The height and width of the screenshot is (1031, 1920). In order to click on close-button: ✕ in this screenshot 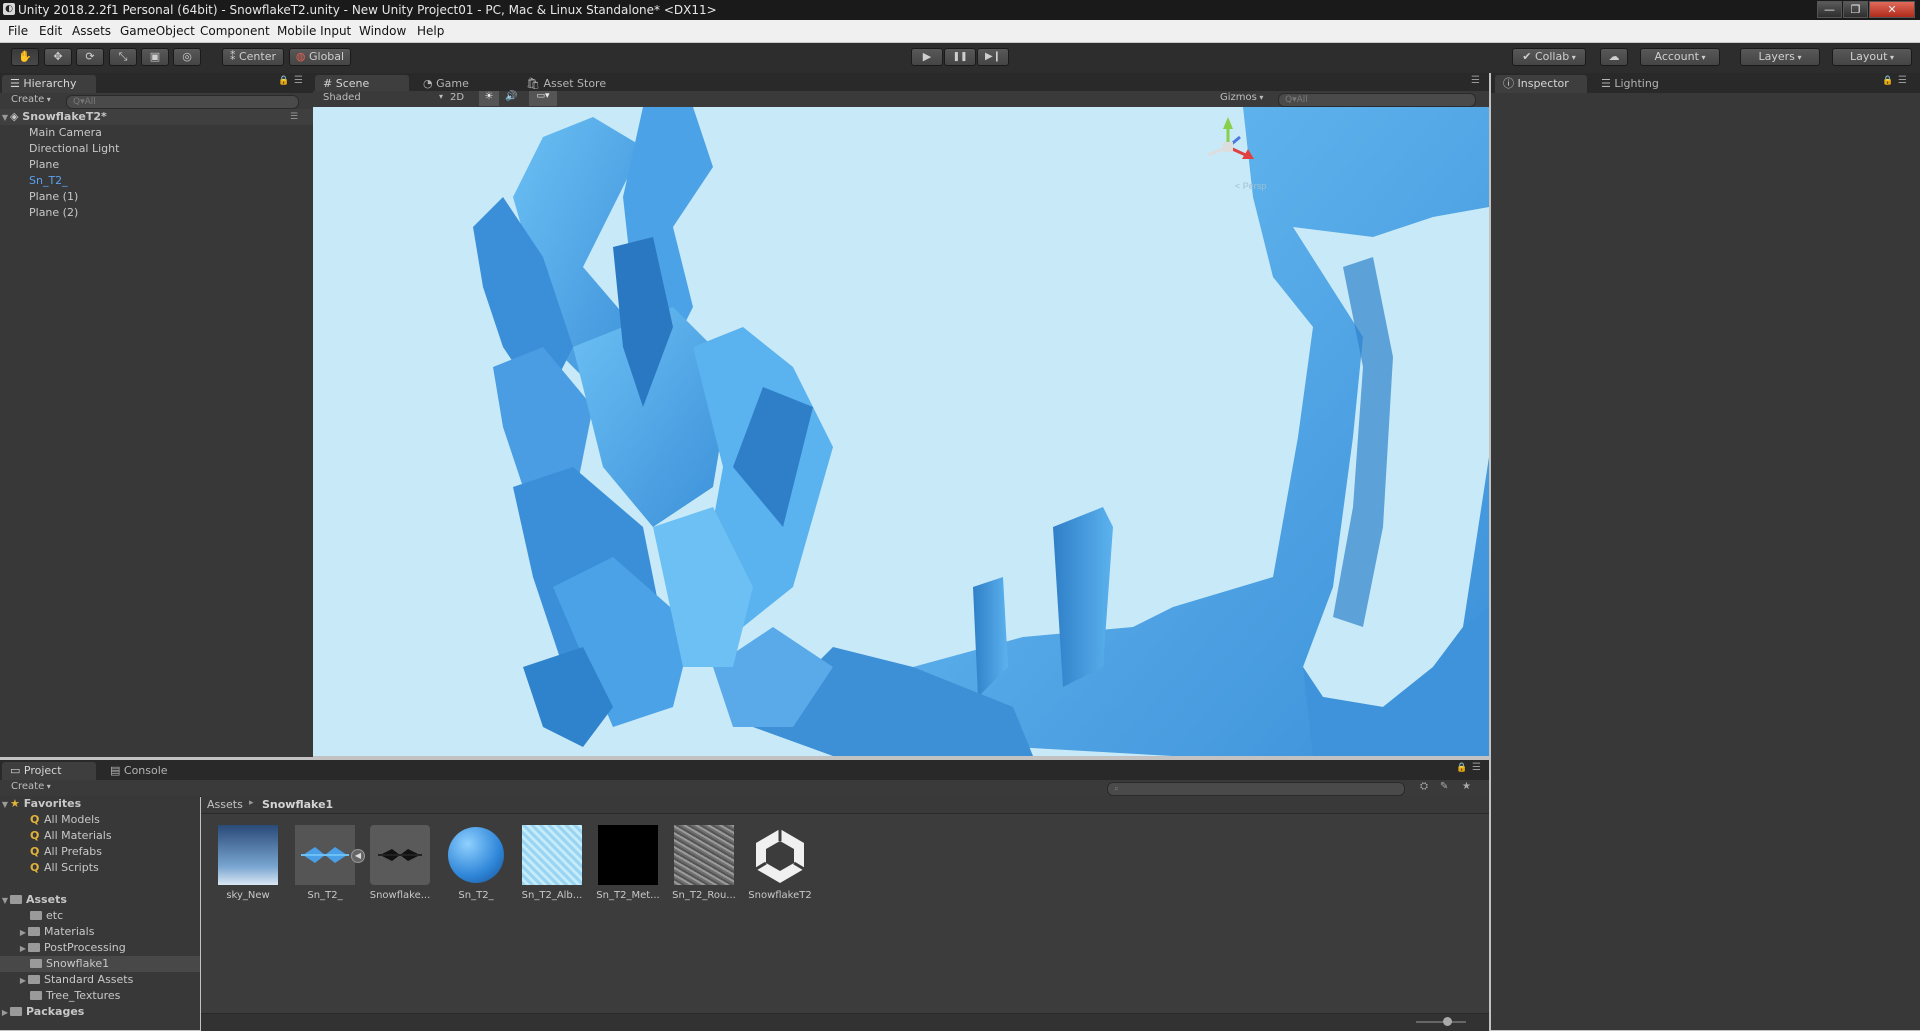, I will do `click(1892, 9)`.